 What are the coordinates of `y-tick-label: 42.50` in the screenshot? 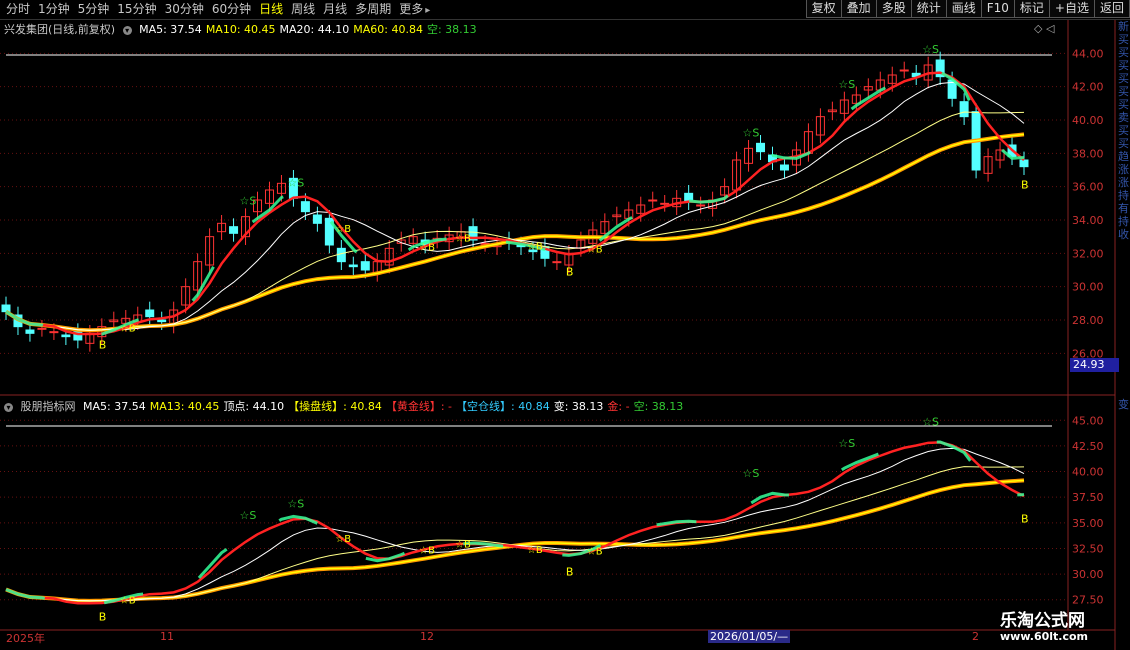 It's located at (1088, 446).